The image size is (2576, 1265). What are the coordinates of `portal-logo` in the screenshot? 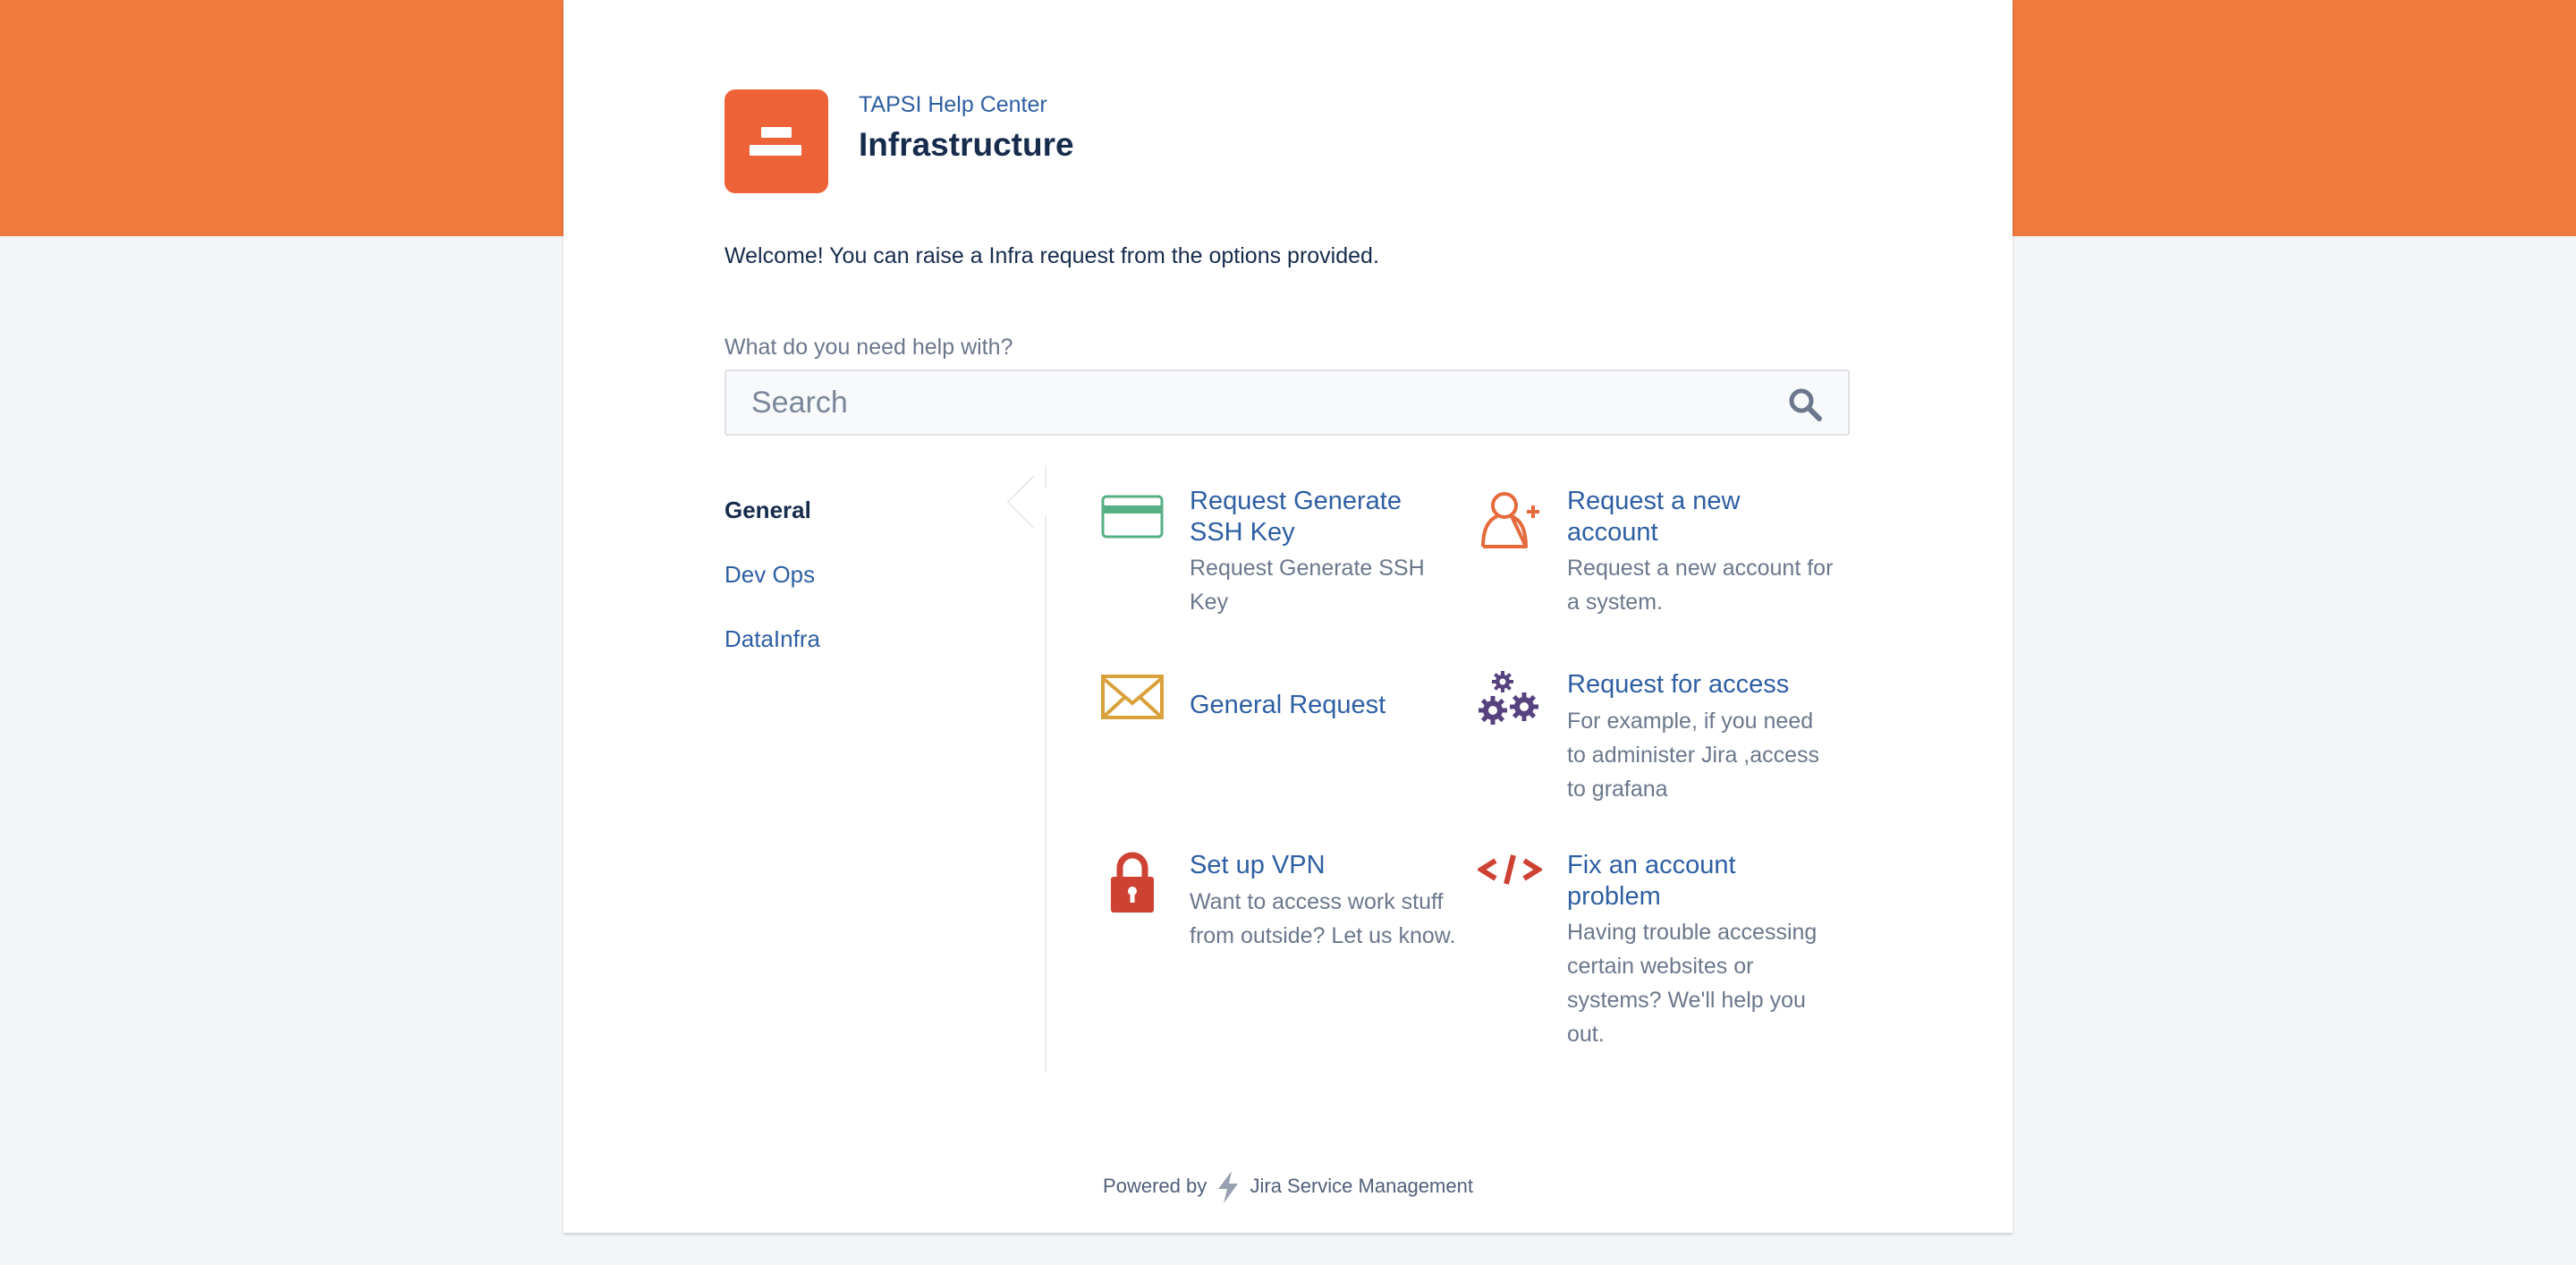 It's located at (776, 141).